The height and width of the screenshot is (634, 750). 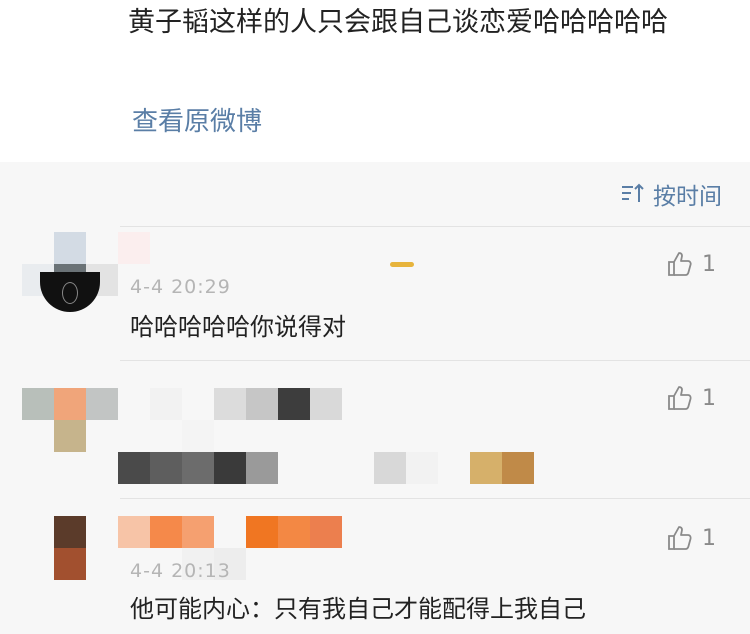 I want to click on comment-text: 哈哈哈哈哈你说得对, so click(x=238, y=327).